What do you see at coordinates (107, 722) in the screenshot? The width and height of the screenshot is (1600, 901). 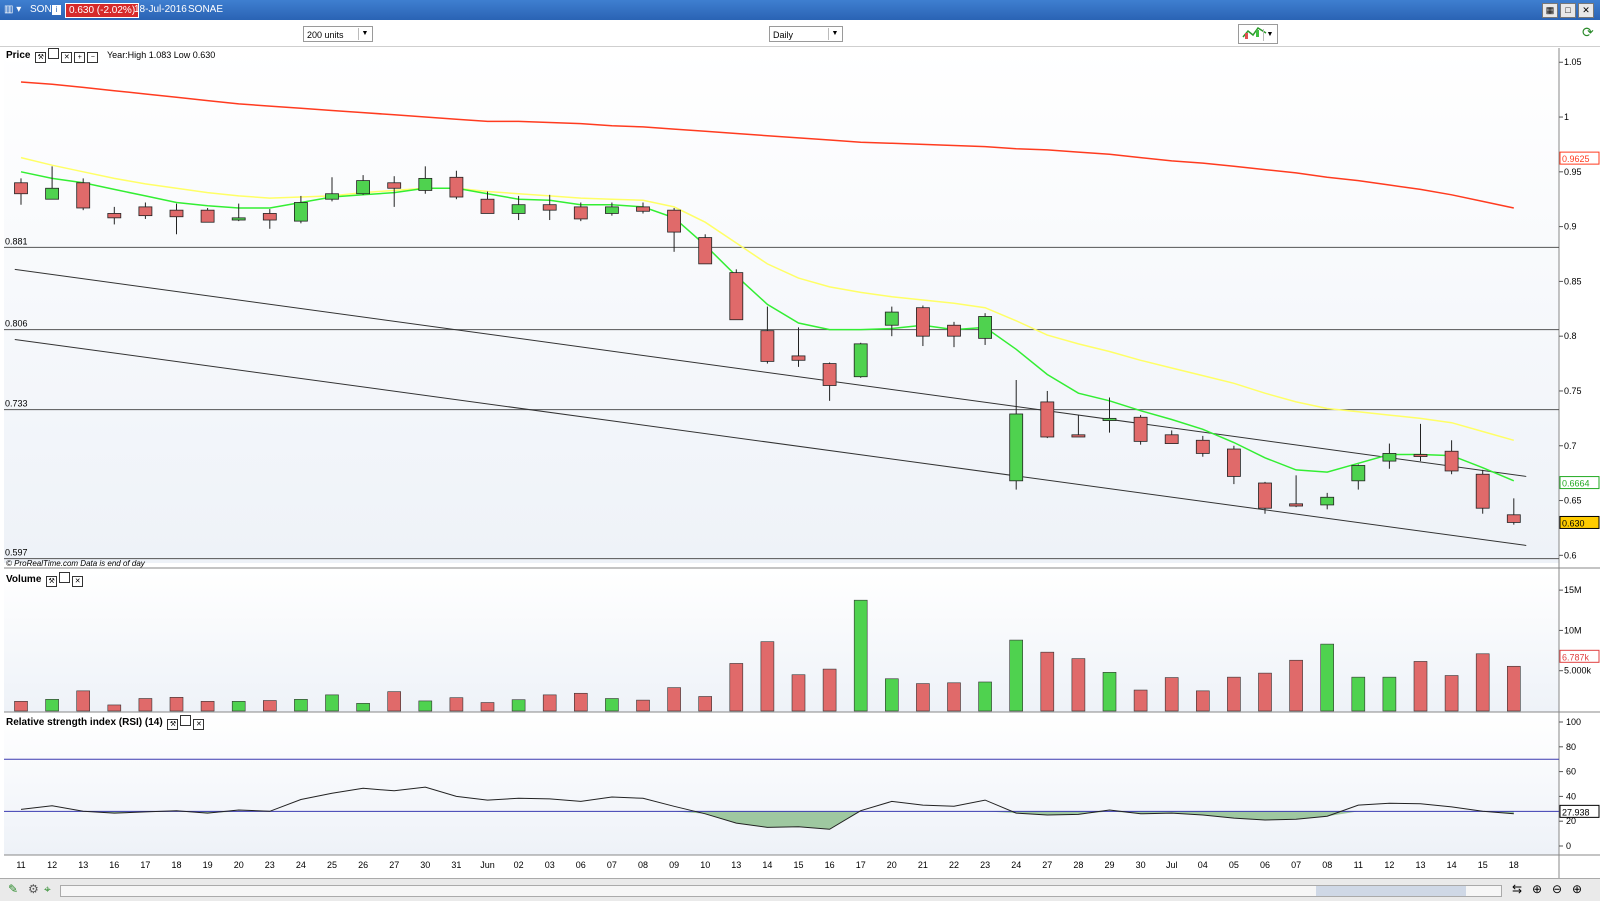 I see `rsi-panel-header: Relative strength index (RSI) (14) ⚒ ✕` at bounding box center [107, 722].